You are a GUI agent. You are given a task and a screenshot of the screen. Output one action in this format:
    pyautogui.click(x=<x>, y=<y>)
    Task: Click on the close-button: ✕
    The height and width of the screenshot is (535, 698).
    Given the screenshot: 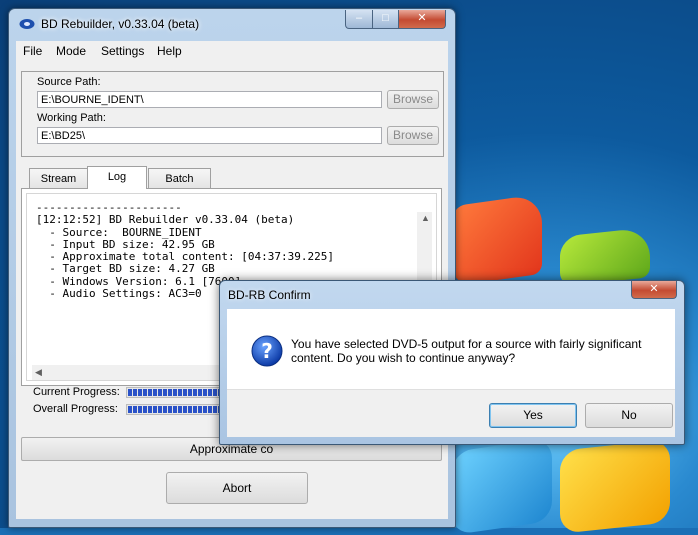 What is the action you would take?
    pyautogui.click(x=422, y=19)
    